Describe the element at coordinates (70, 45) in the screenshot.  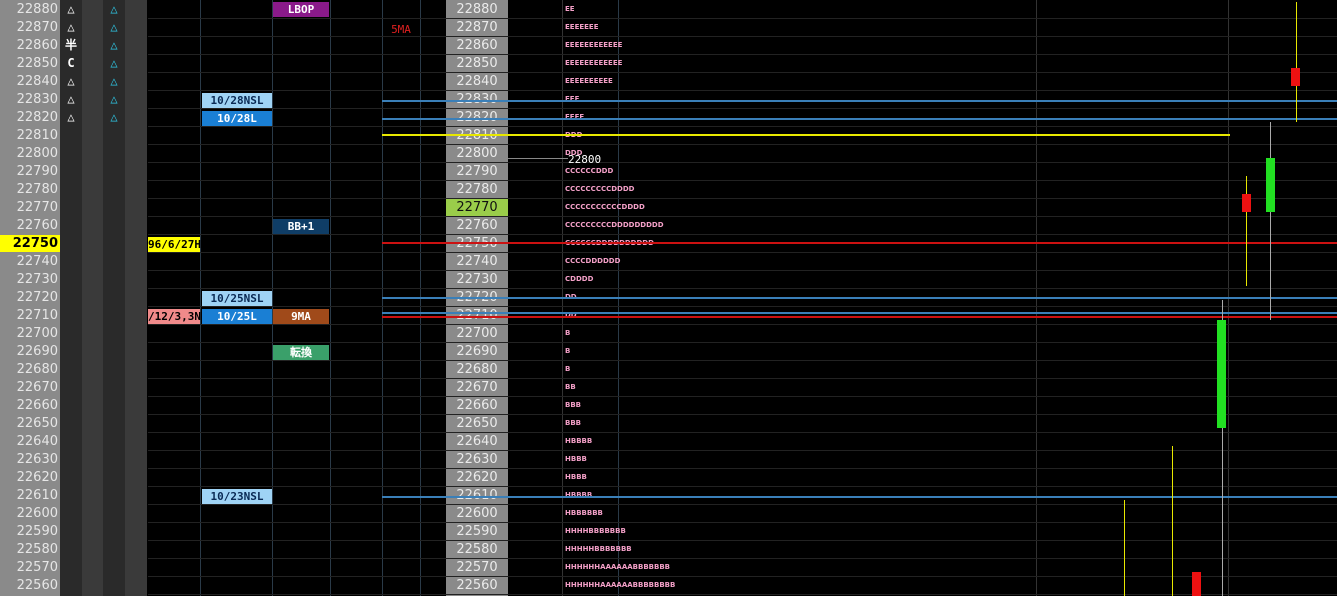
I see `signal-mark-1: 半` at that location.